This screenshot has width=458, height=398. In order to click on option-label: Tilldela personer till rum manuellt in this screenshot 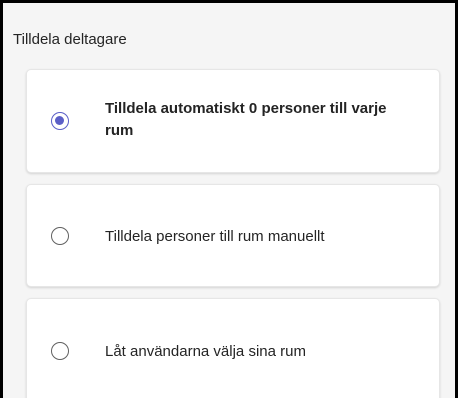, I will do `click(215, 236)`.